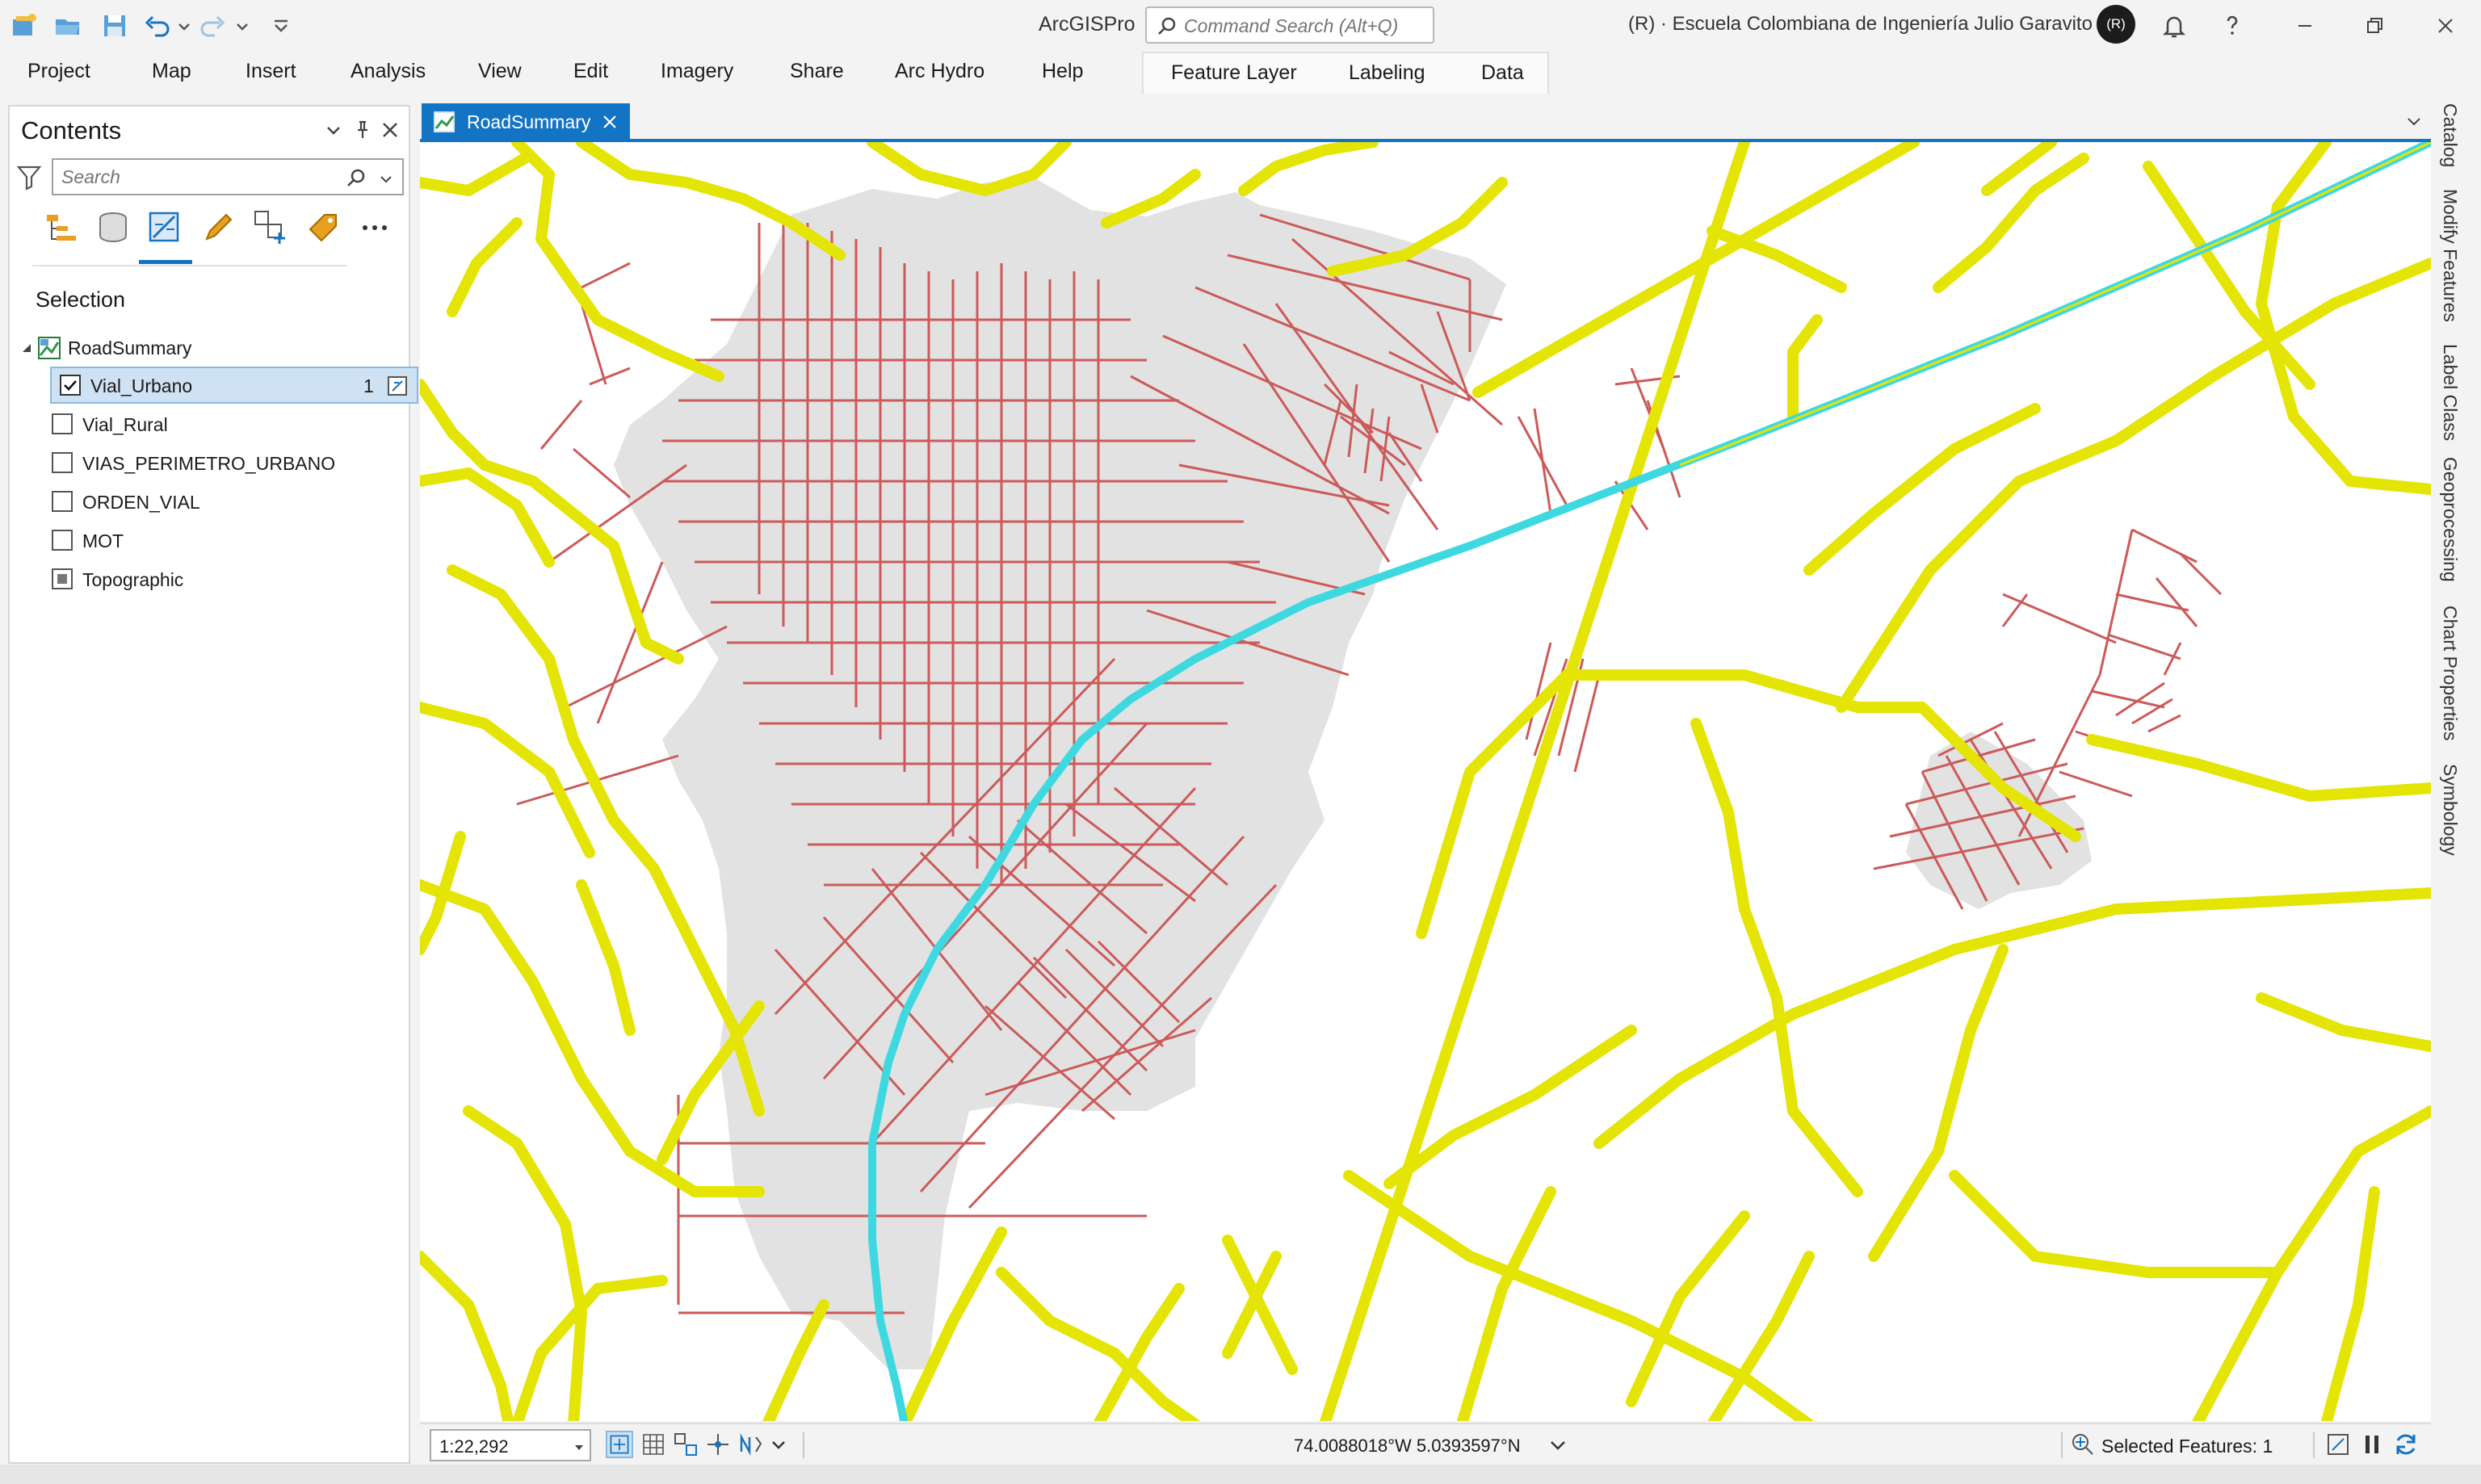  I want to click on command-search, so click(1289, 25).